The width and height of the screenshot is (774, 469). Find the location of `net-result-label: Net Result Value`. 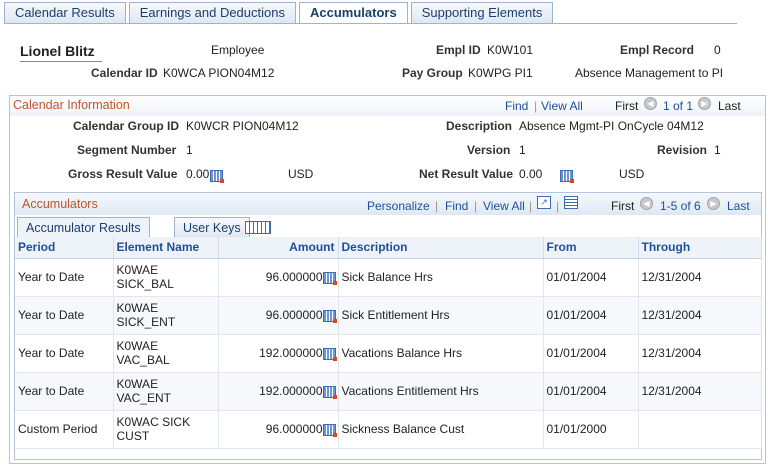

net-result-label: Net Result Value is located at coordinates (466, 174).